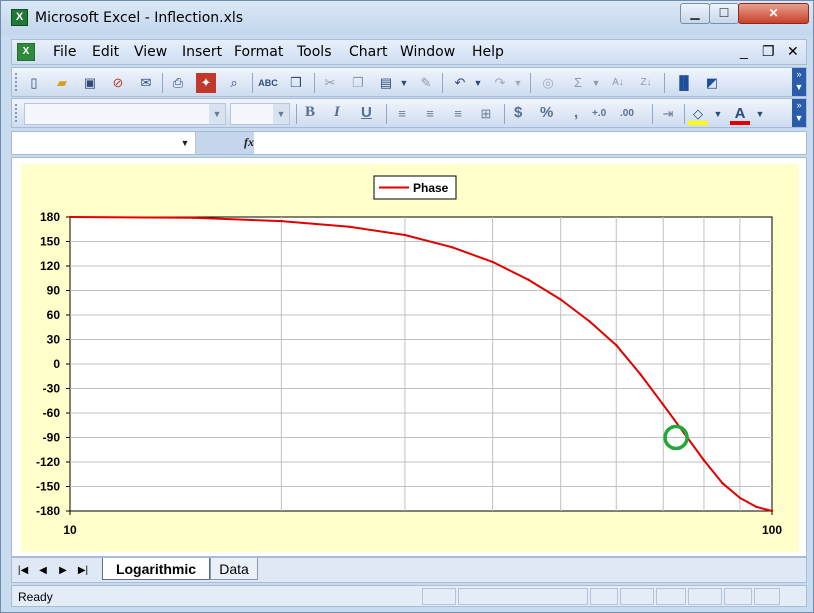 This screenshot has width=814, height=613. Describe the element at coordinates (402, 114) in the screenshot. I see `align-left-icon: ≡` at that location.